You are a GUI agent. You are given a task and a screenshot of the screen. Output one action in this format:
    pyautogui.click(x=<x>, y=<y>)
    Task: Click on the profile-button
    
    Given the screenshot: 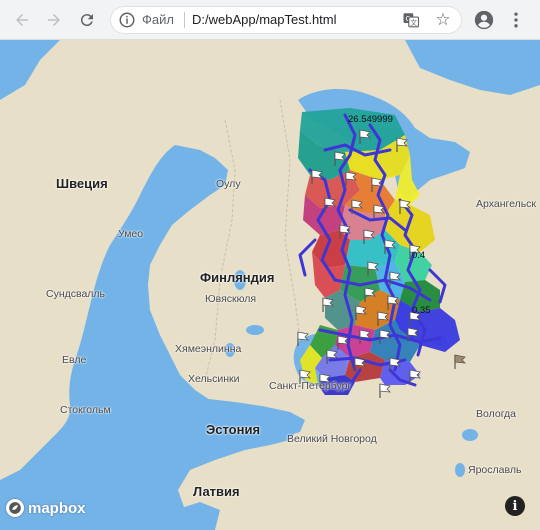 What is the action you would take?
    pyautogui.click(x=484, y=20)
    